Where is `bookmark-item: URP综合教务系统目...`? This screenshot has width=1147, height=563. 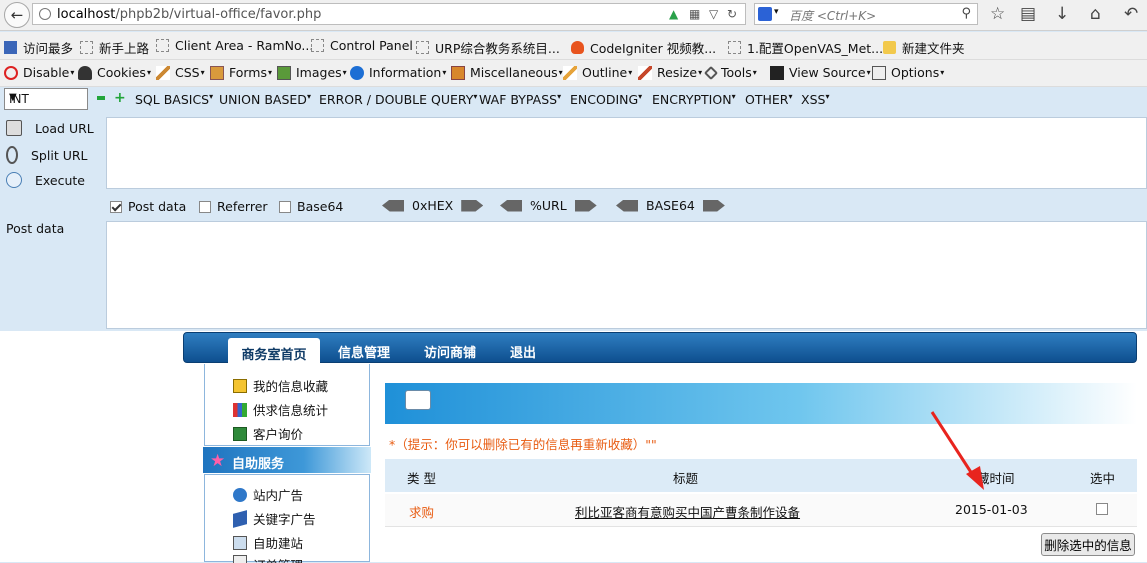
bookmark-item: URP综合教务系统目... is located at coordinates (488, 47).